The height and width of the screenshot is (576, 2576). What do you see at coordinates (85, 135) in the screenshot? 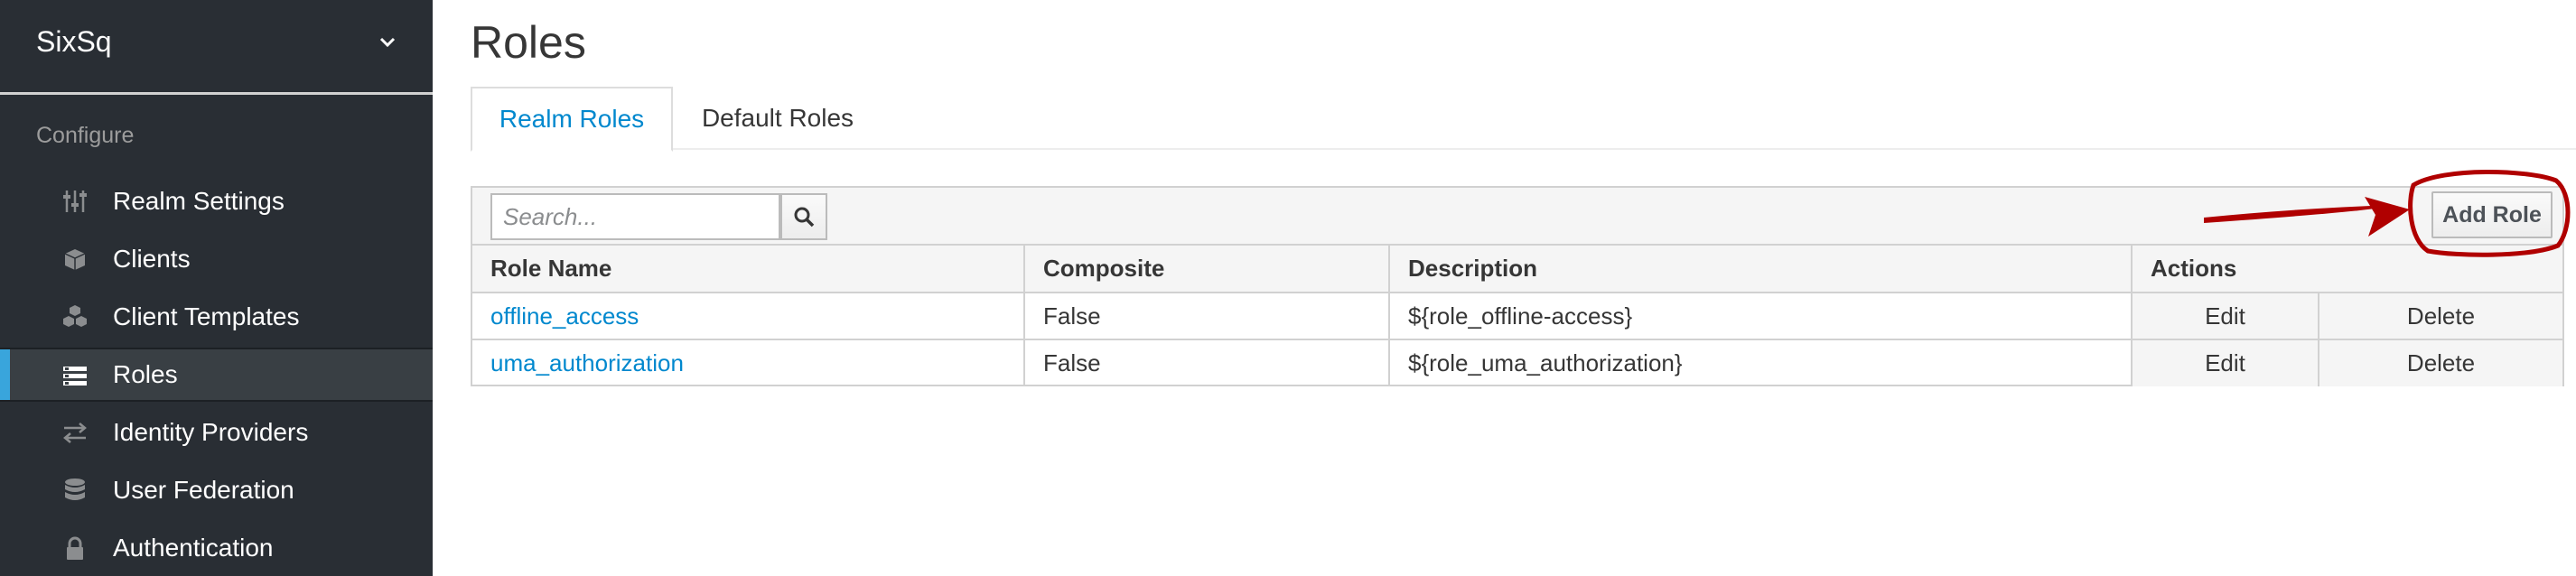
I see `section-label-configure: Configure` at bounding box center [85, 135].